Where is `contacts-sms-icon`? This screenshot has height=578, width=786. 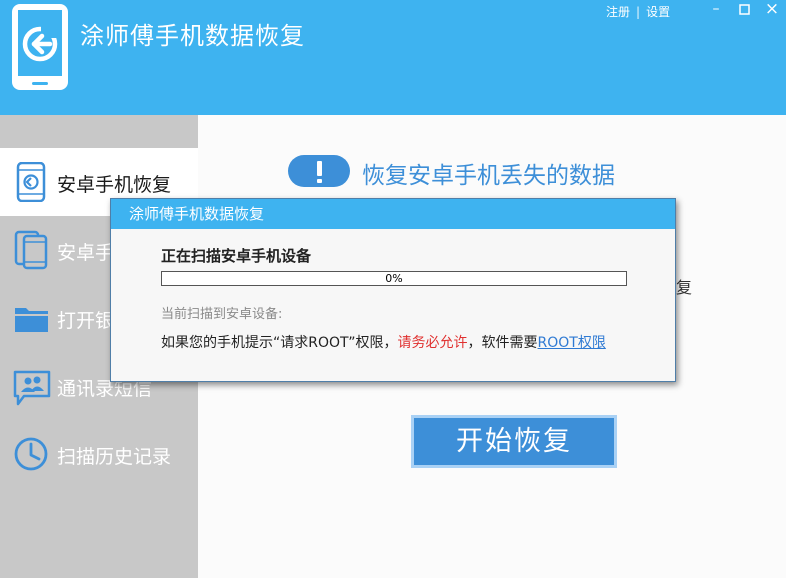
contacts-sms-icon is located at coordinates (32, 388).